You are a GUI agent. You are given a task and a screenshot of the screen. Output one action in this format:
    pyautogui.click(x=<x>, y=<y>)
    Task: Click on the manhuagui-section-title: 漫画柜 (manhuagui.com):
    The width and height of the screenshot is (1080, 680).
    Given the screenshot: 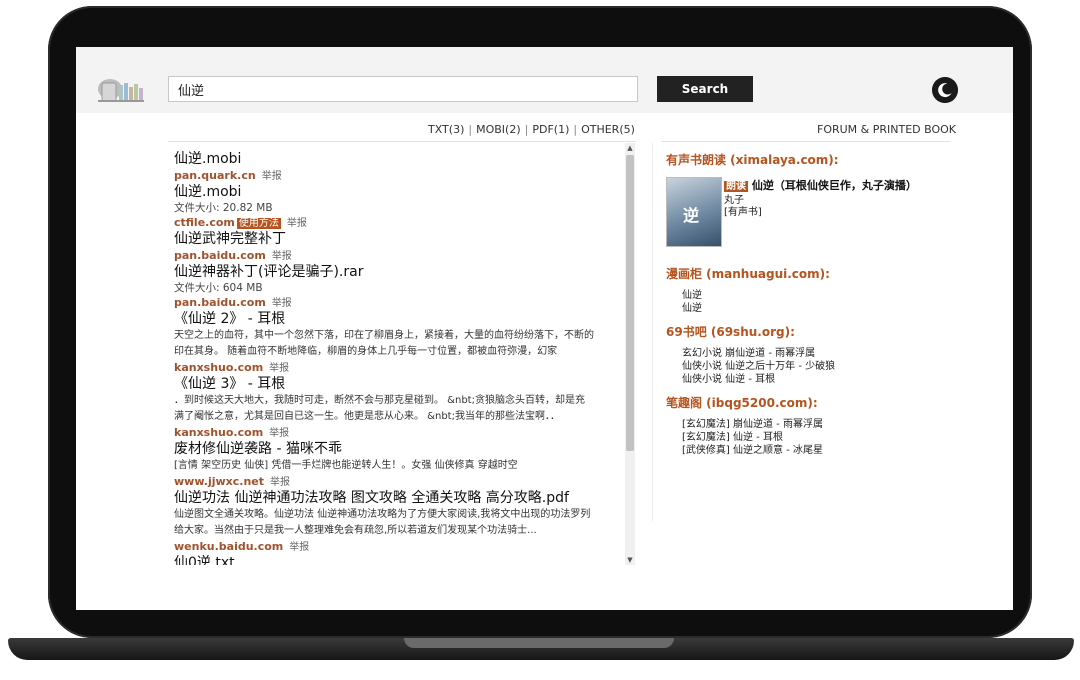 What is the action you would take?
    pyautogui.click(x=748, y=274)
    